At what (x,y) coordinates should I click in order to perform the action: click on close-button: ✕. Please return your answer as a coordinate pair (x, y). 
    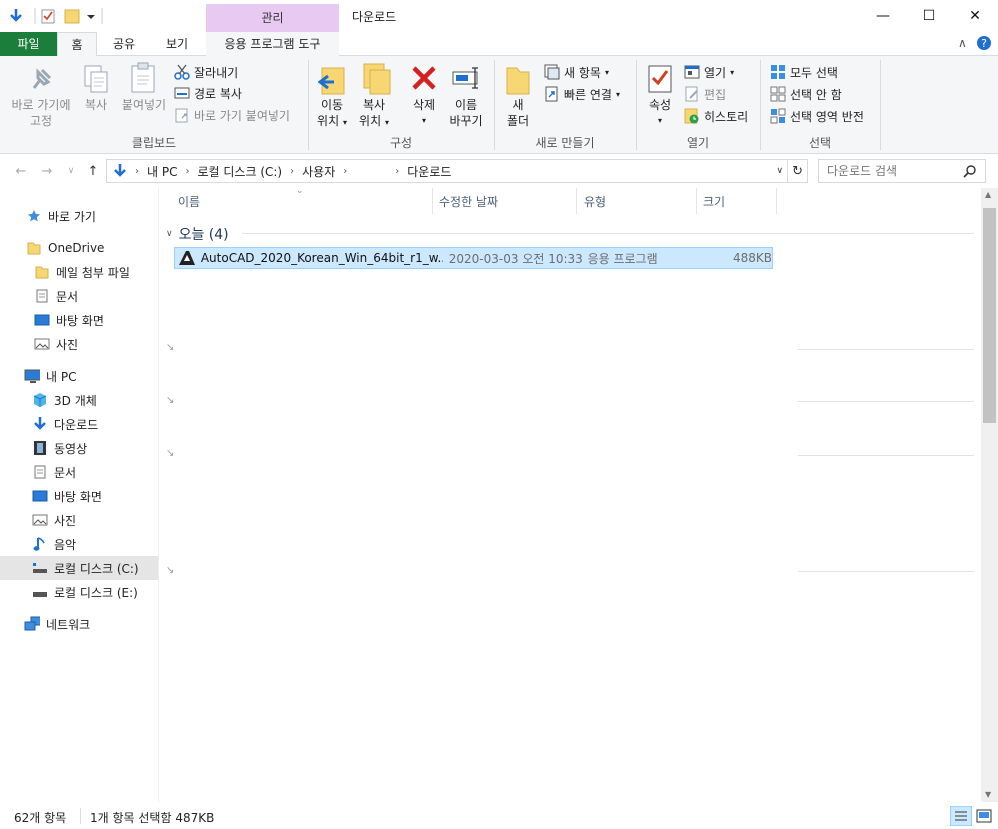
    Looking at the image, I should click on (975, 16).